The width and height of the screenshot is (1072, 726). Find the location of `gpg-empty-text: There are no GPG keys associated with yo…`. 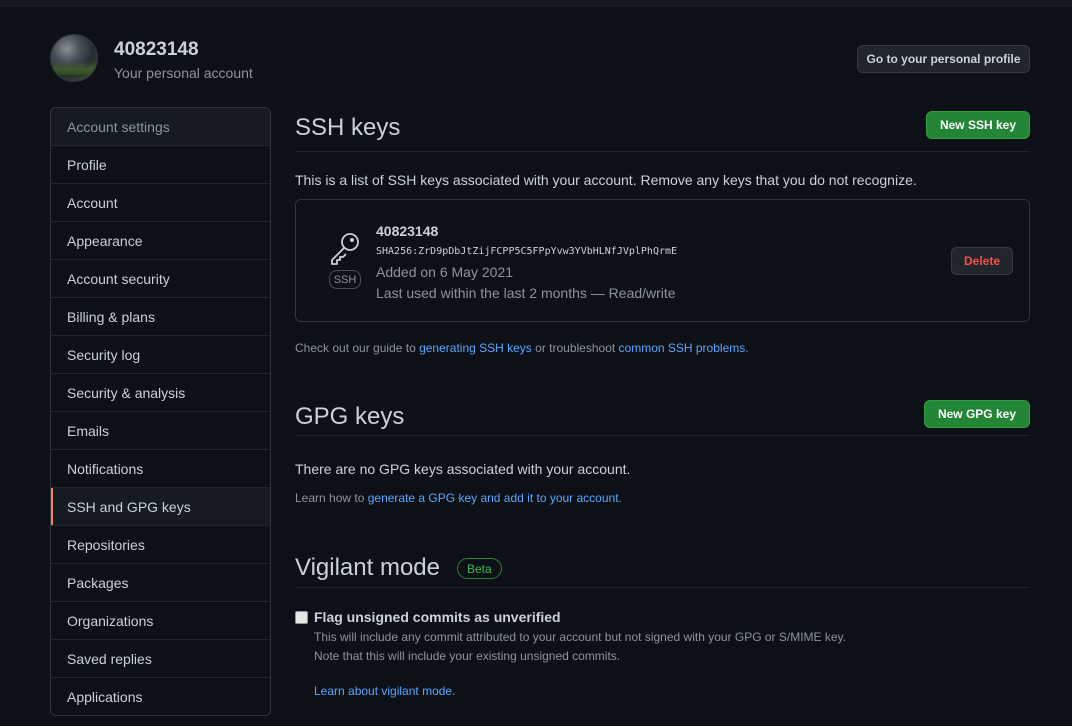

gpg-empty-text: There are no GPG keys associated with yo… is located at coordinates (463, 469).